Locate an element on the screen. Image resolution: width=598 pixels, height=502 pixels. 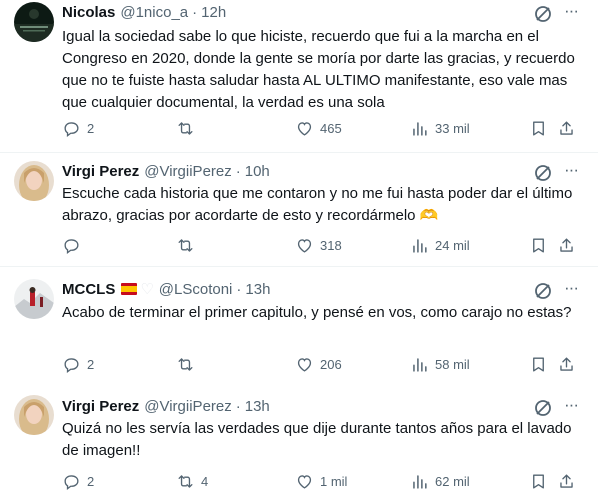
views-button: 33 mil is located at coordinates (440, 128).